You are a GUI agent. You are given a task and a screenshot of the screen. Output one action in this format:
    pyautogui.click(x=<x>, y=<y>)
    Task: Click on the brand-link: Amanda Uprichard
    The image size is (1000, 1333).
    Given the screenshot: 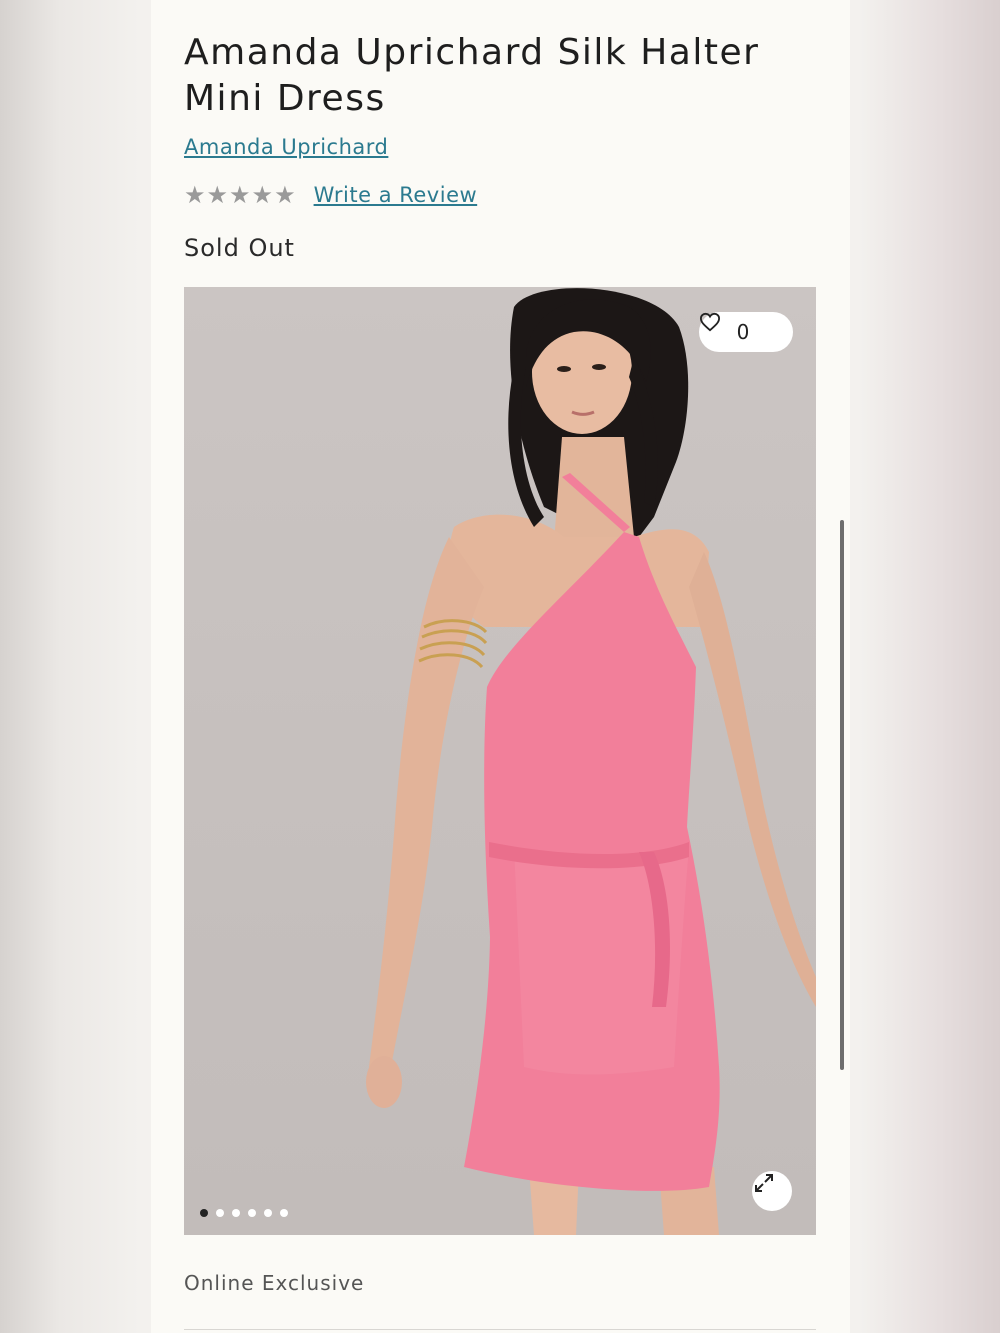 What is the action you would take?
    pyautogui.click(x=286, y=147)
    